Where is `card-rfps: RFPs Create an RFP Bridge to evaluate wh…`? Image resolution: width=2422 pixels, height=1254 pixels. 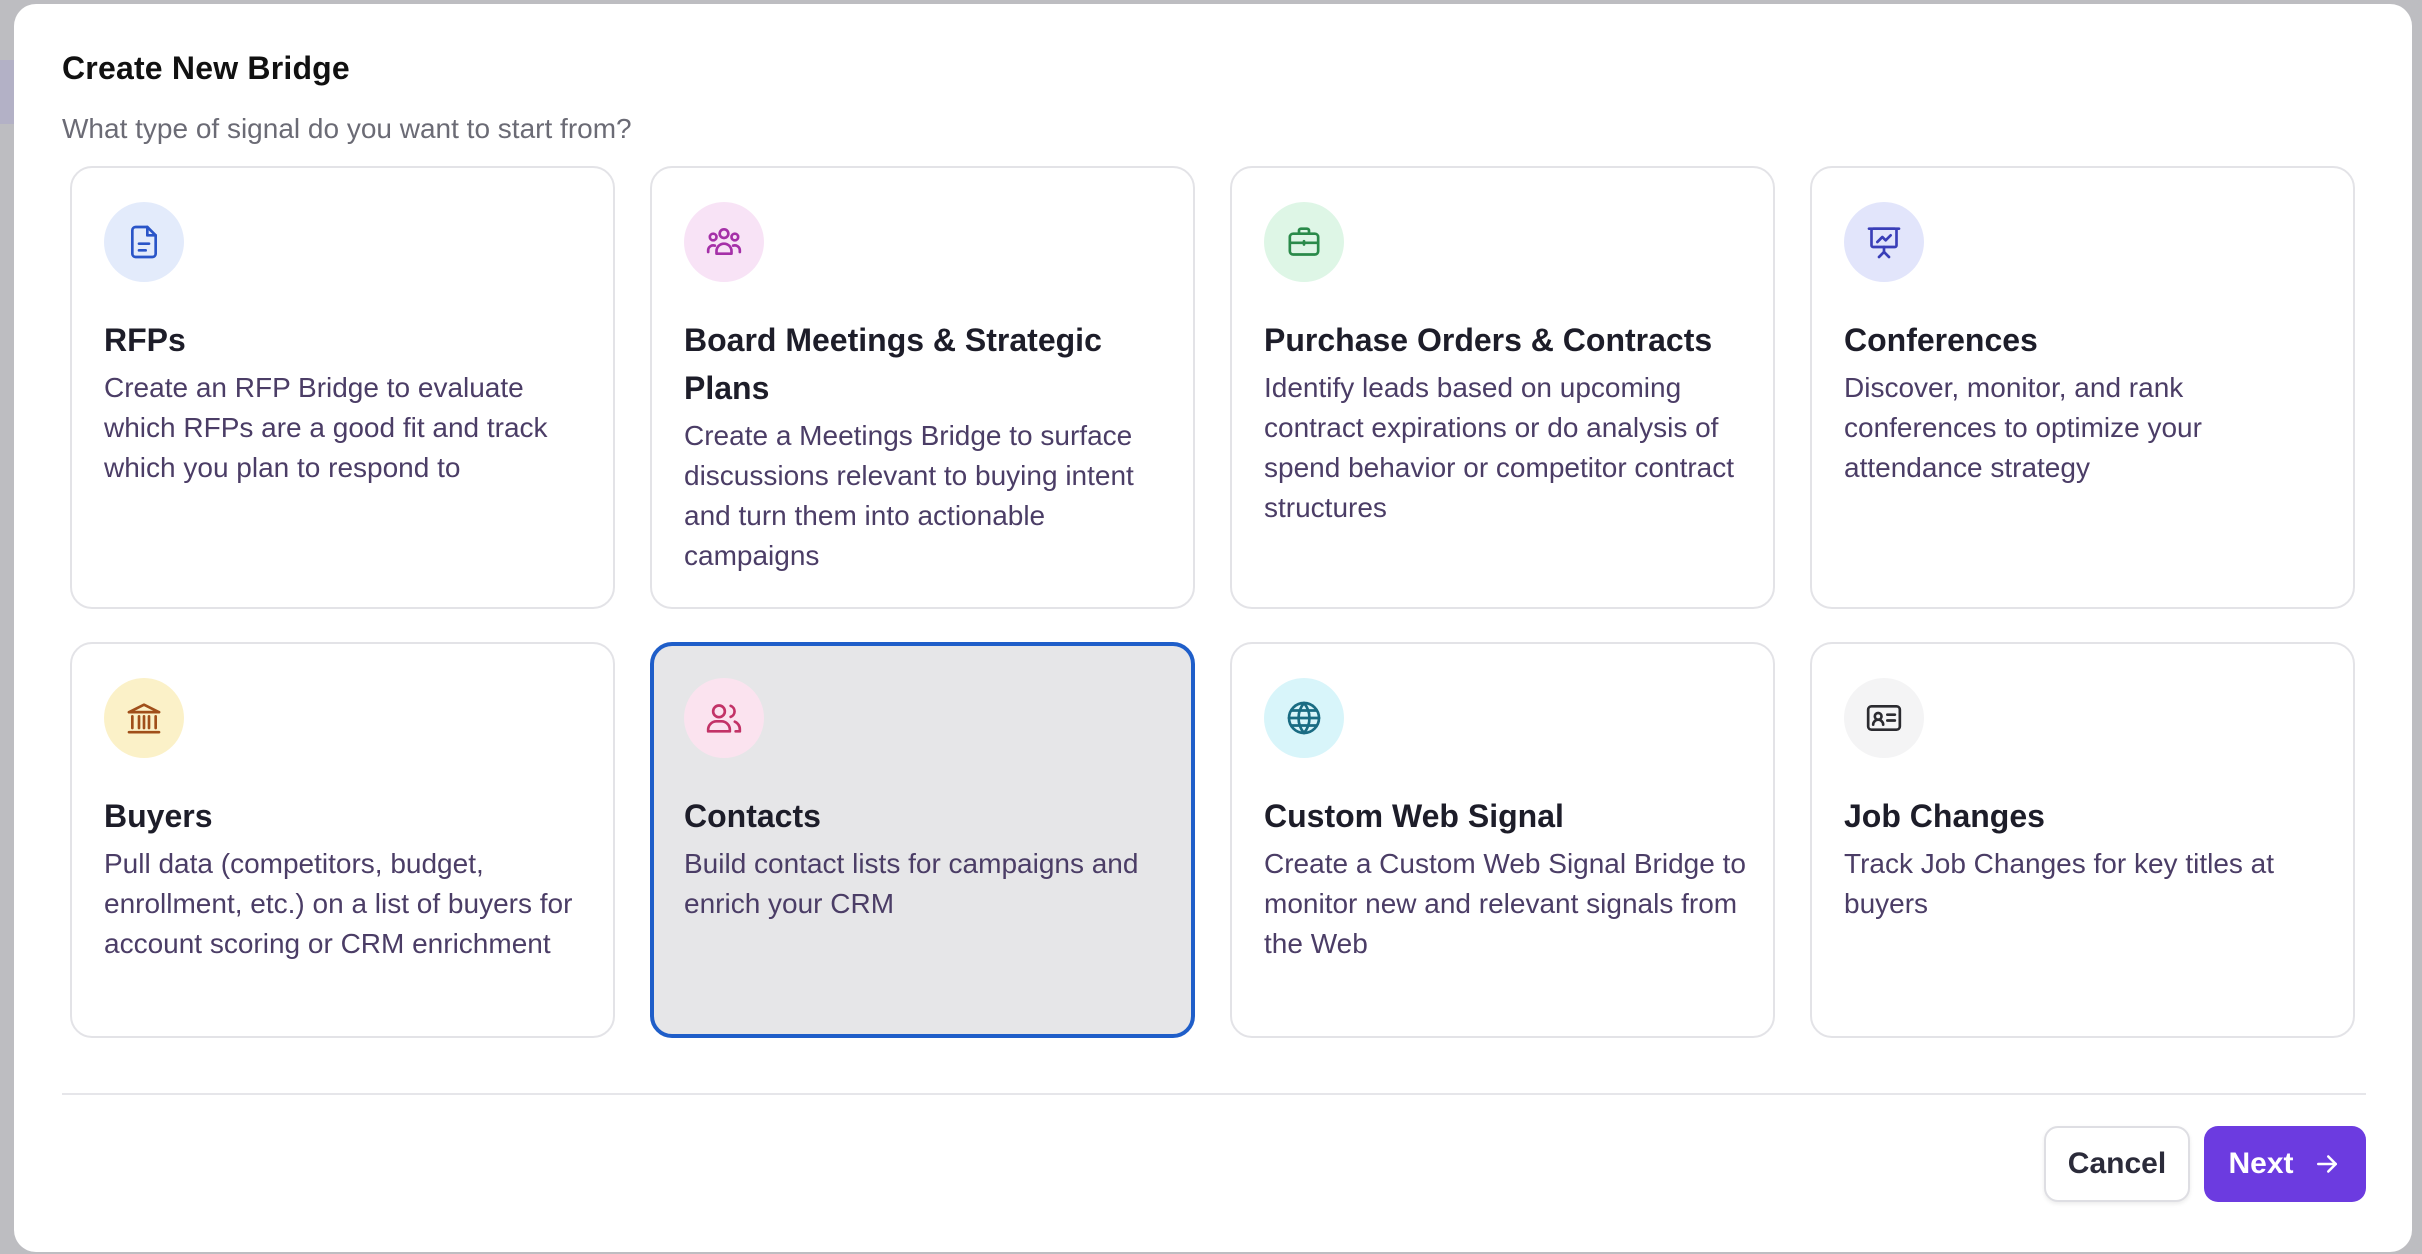 card-rfps: RFPs Create an RFP Bridge to evaluate wh… is located at coordinates (342, 387).